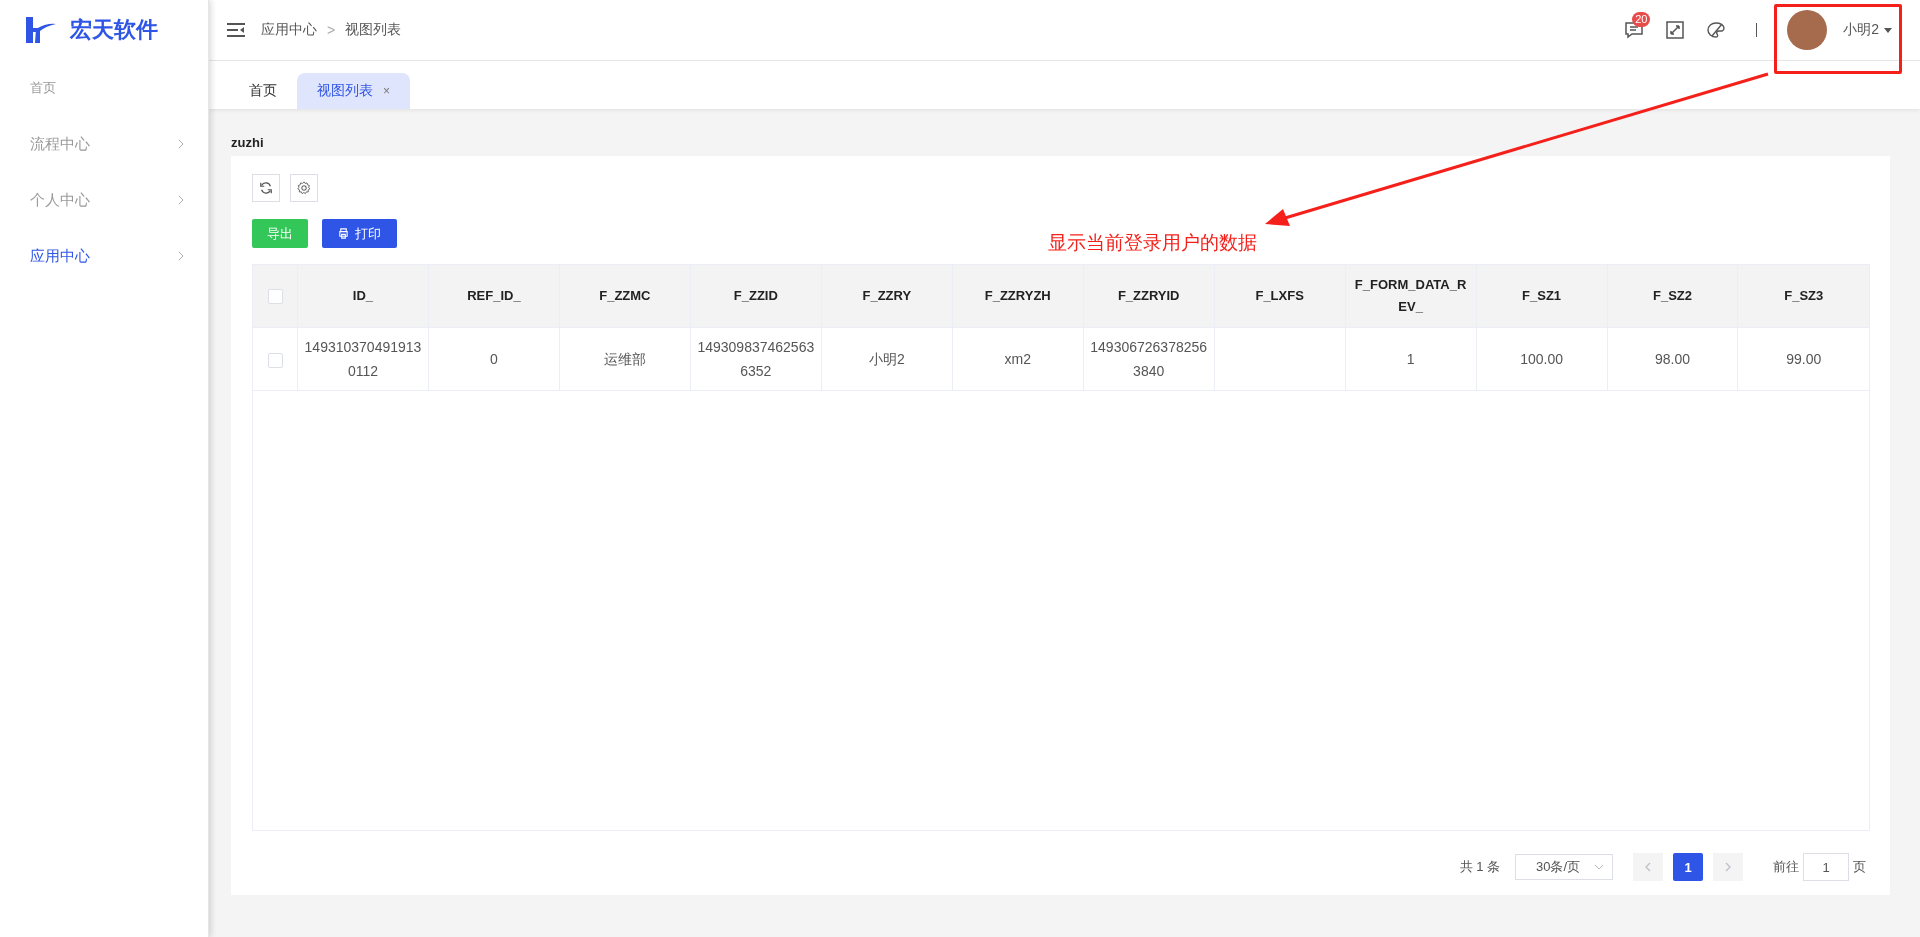  Describe the element at coordinates (41, 30) in the screenshot. I see `logo-icon` at that location.